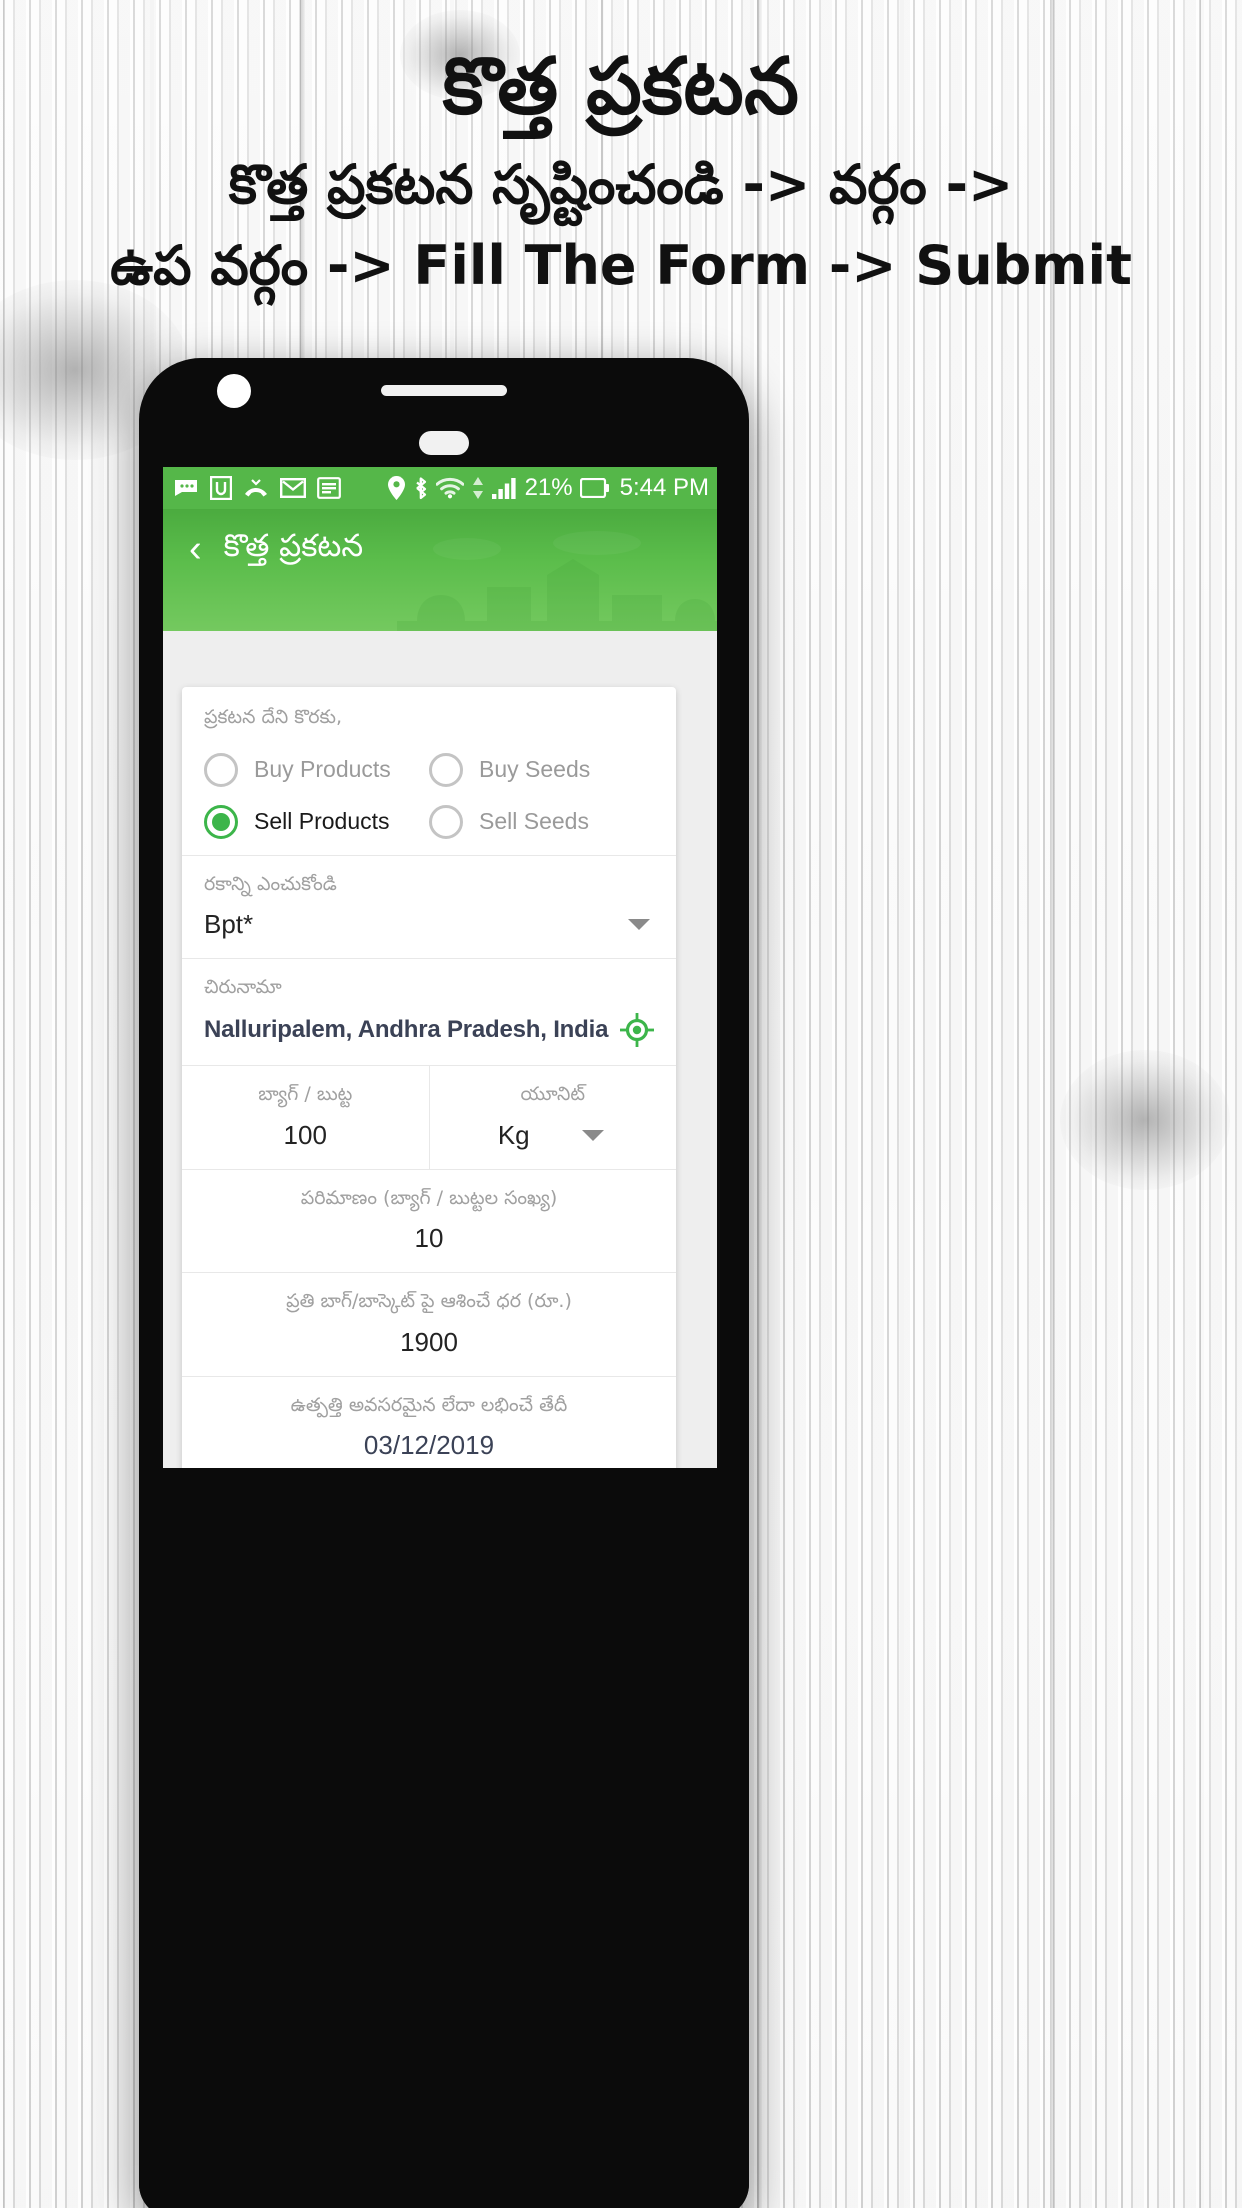  I want to click on app-bar-row: ‹ కొత్త ప్రకటన, so click(440, 549).